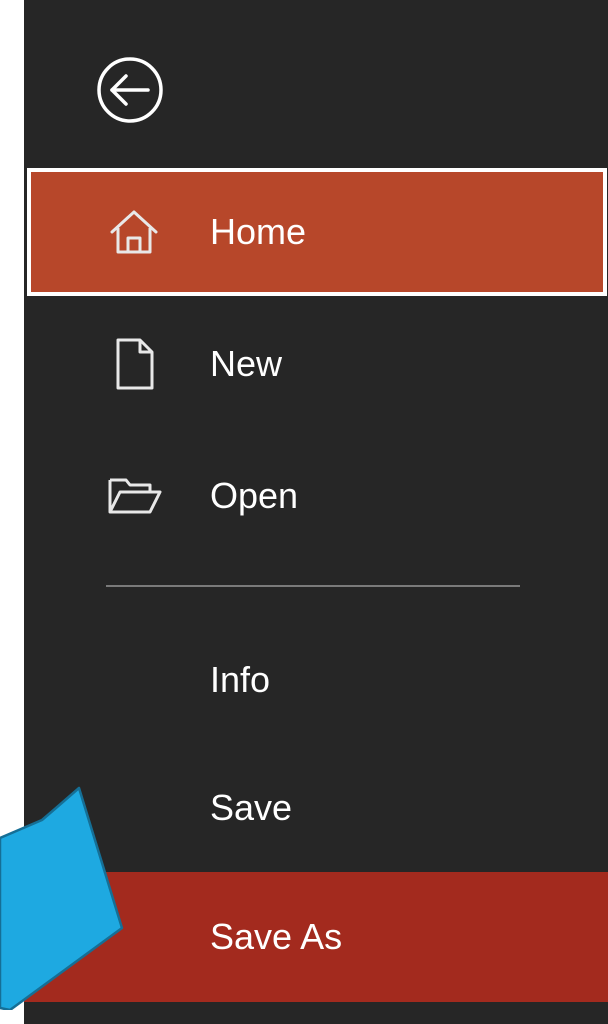 The height and width of the screenshot is (1024, 608). What do you see at coordinates (316, 680) in the screenshot?
I see `nav-item-info: Info` at bounding box center [316, 680].